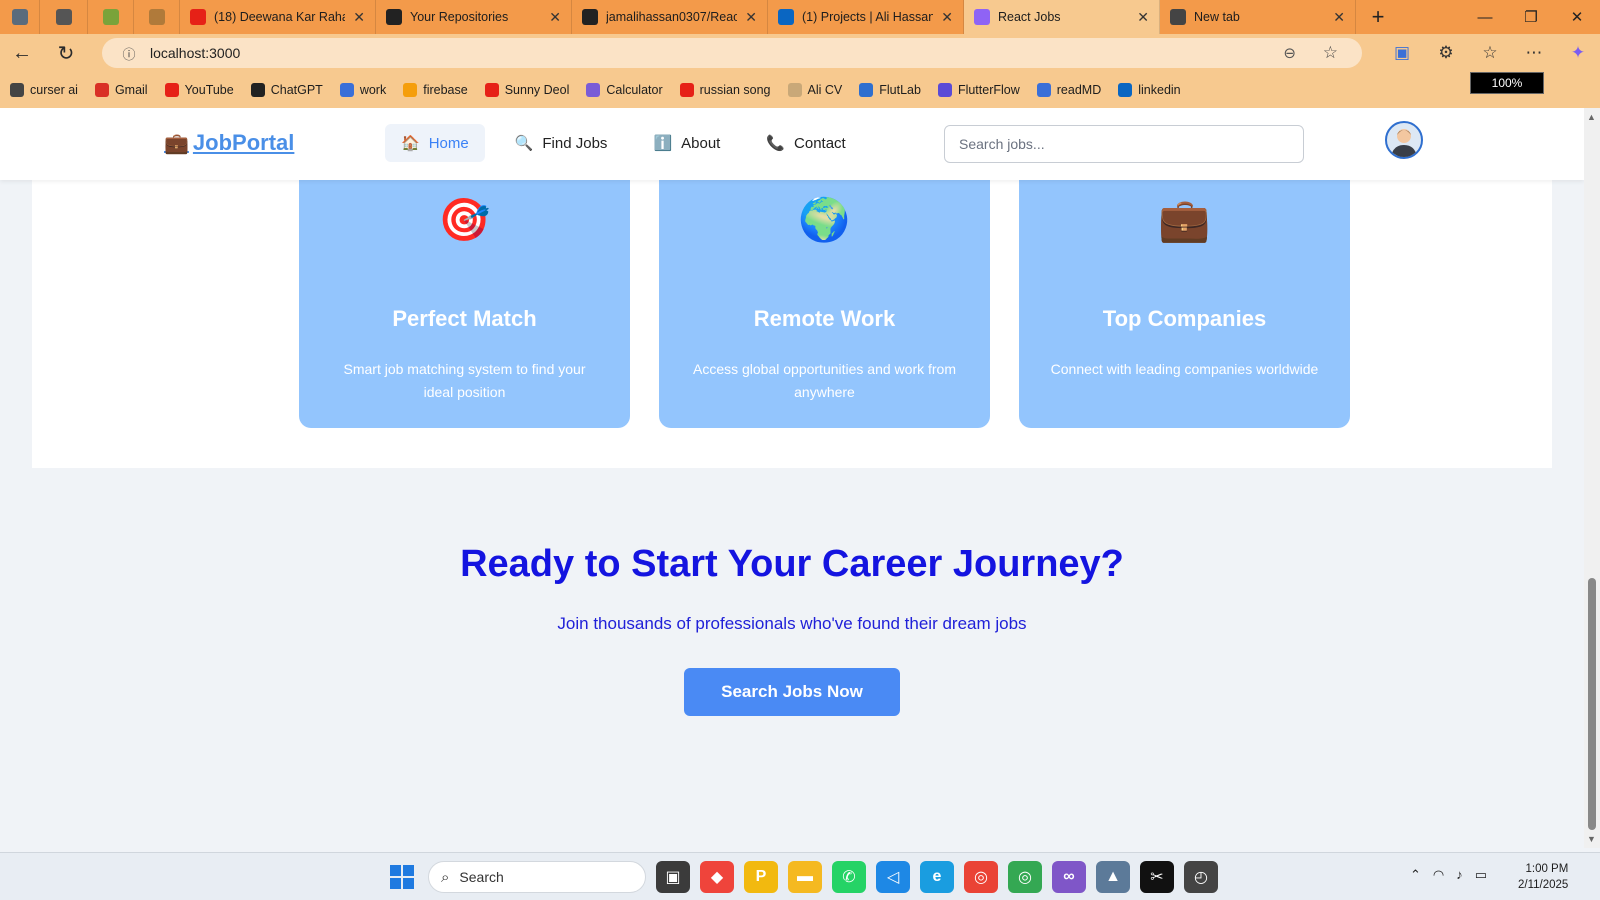  Describe the element at coordinates (1069, 877) in the screenshot. I see `visual-studio-icon: ∞` at that location.